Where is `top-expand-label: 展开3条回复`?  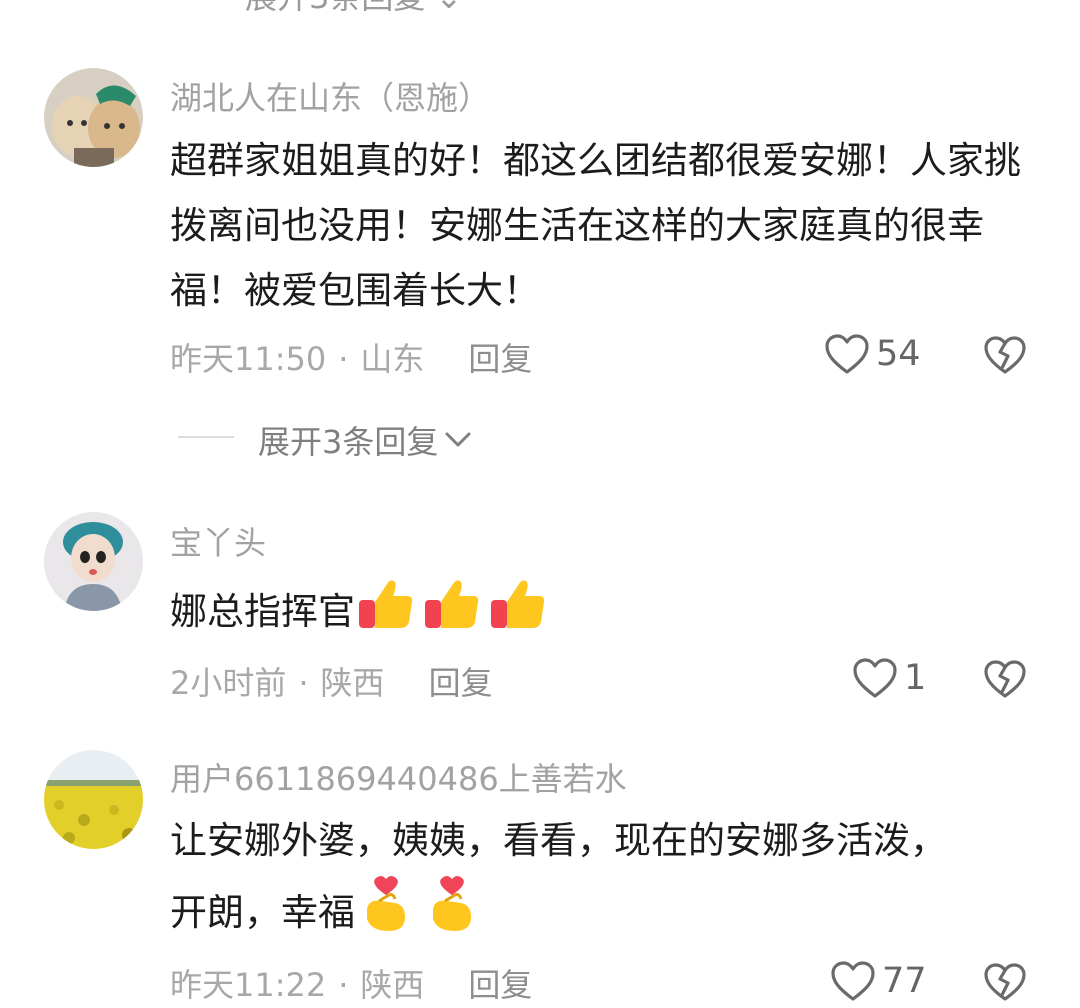 top-expand-label: 展开3条回复 is located at coordinates (335, 8).